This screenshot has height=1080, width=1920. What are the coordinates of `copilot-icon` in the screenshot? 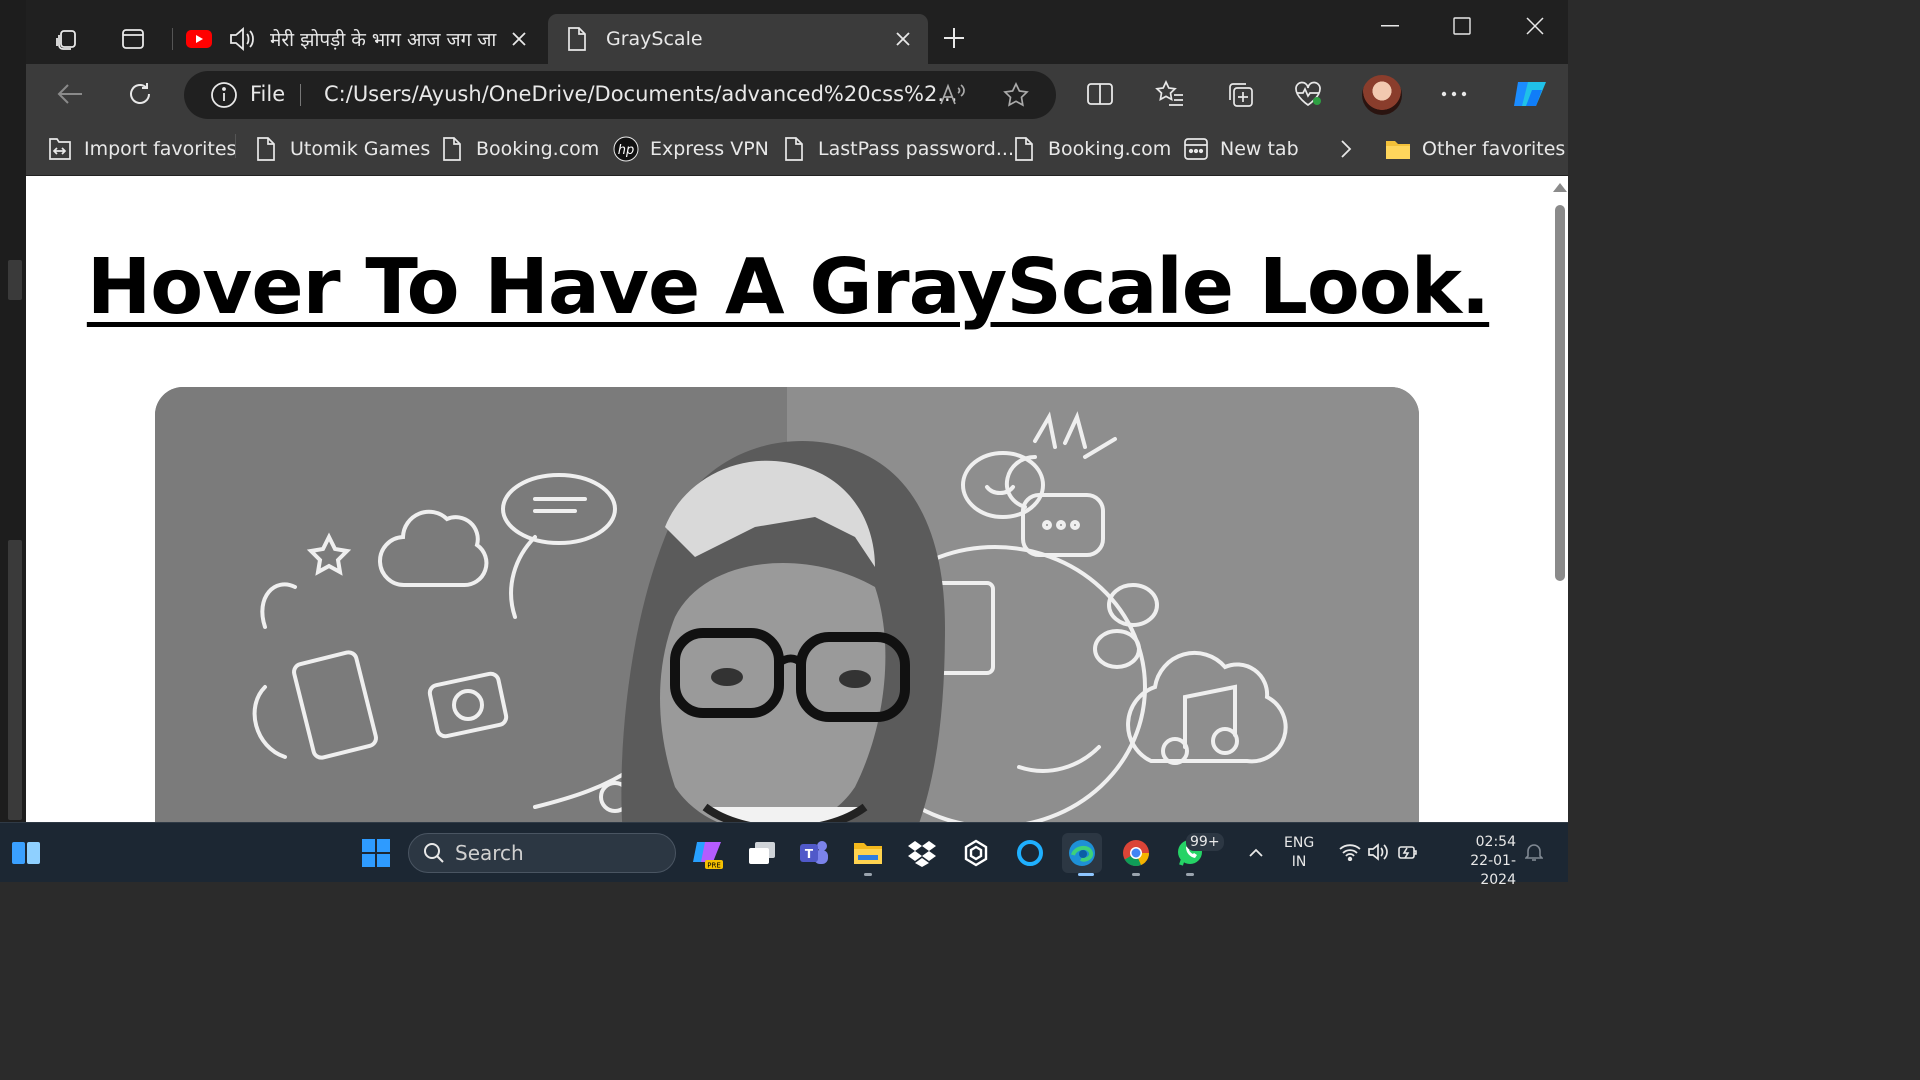 It's located at (1530, 94).